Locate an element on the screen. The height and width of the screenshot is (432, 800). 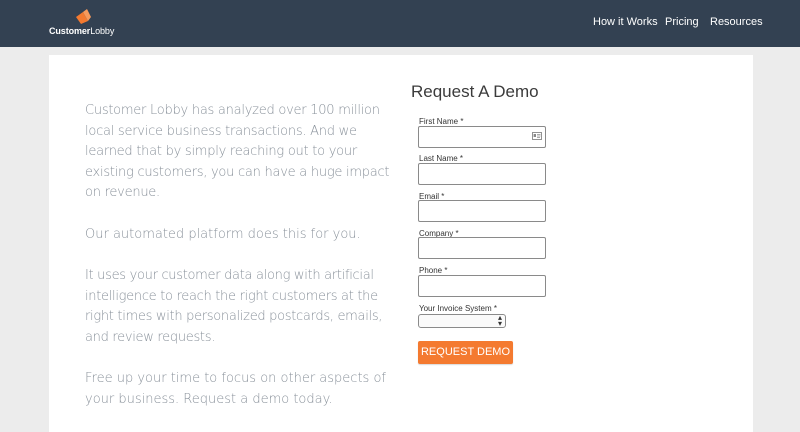
invoice-system-select: ▴ ▾ is located at coordinates (462, 321).